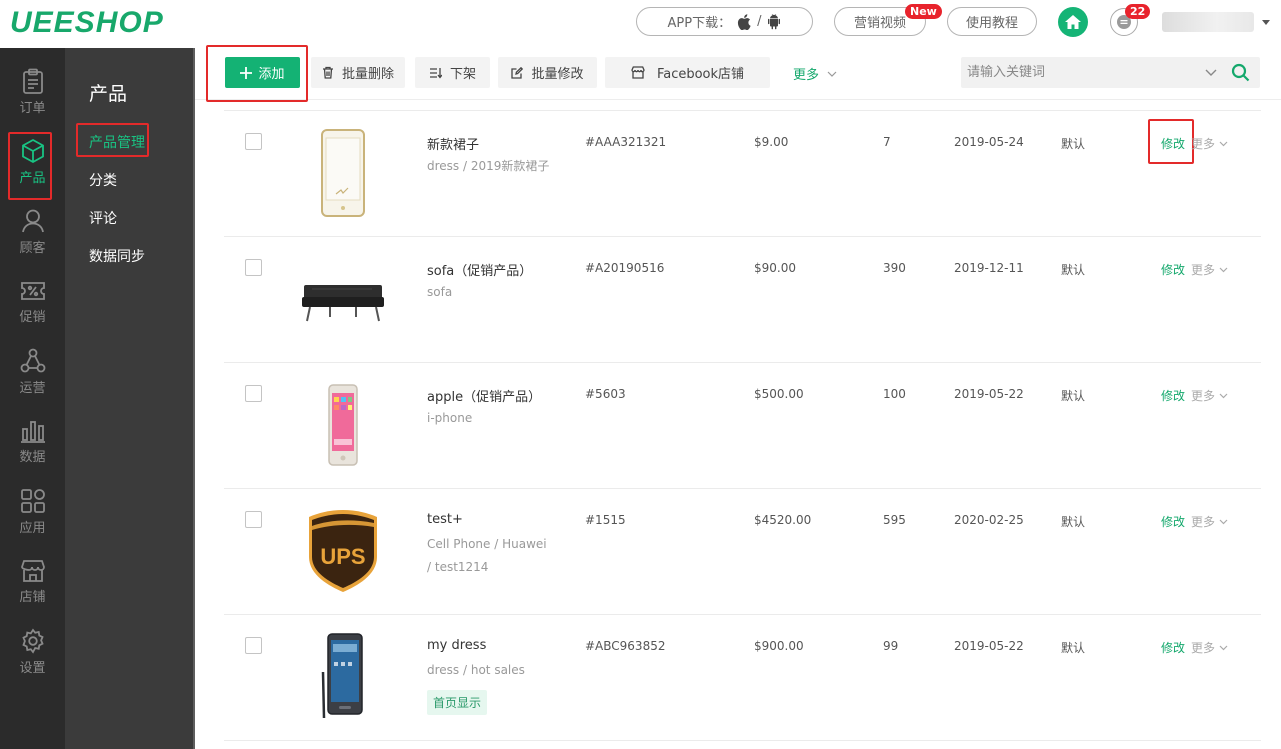 The image size is (1281, 749). I want to click on product-name: 新款裙子, so click(453, 143).